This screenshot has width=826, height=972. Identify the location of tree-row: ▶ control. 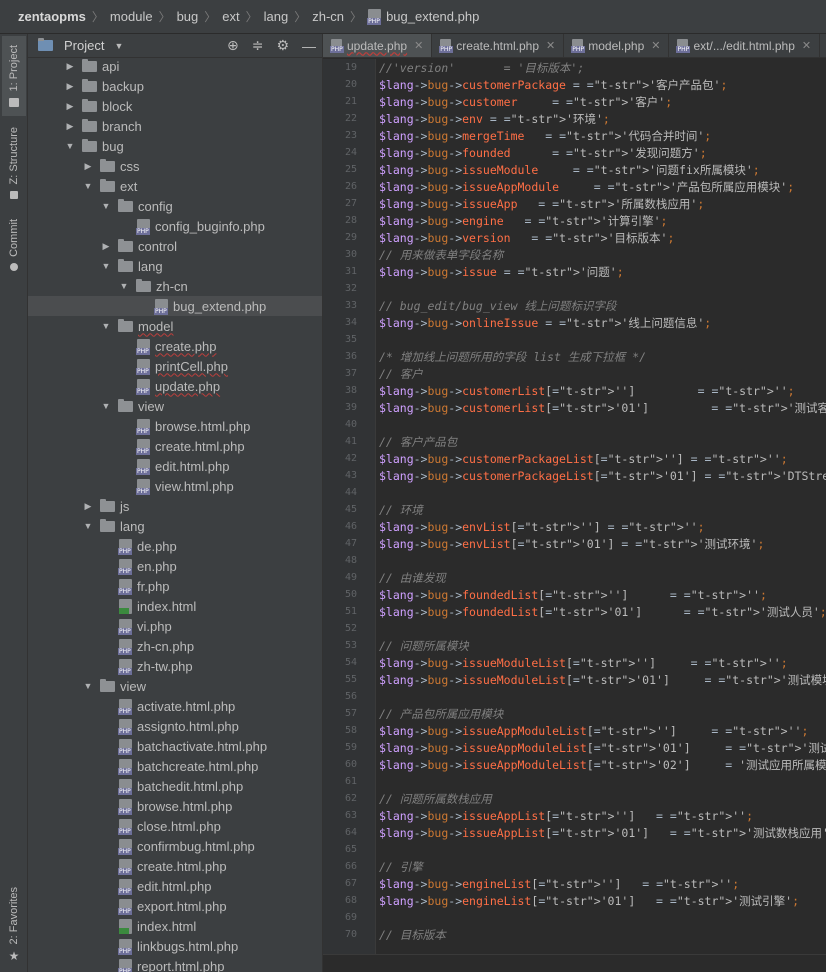
(175, 246).